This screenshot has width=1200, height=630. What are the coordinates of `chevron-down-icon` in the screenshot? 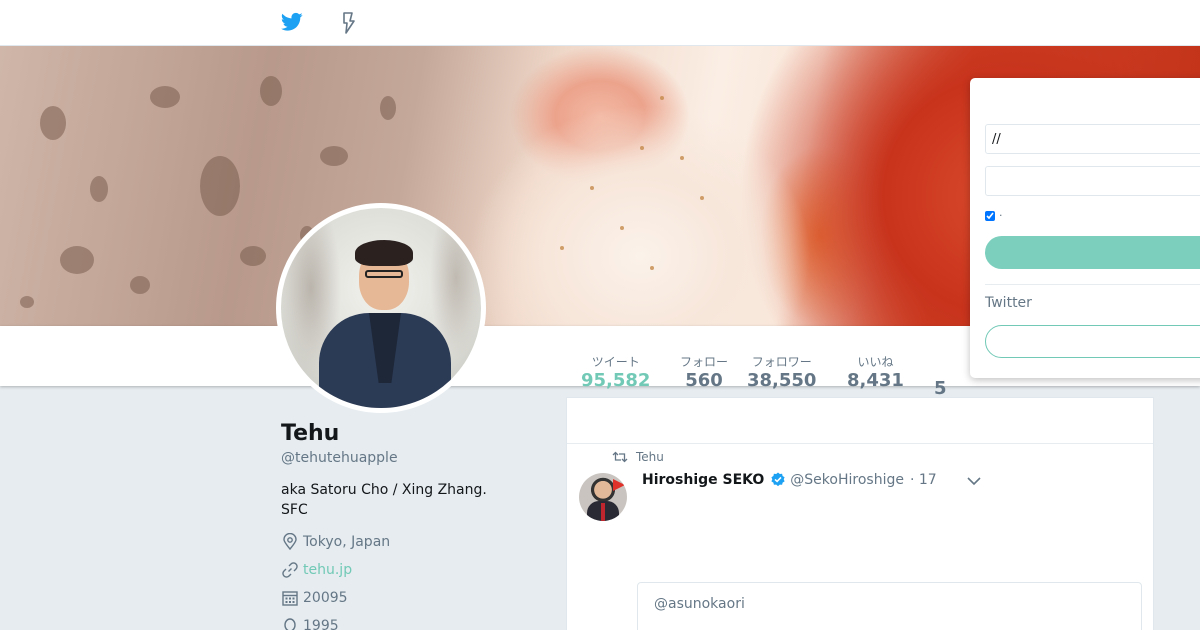 It's located at (974, 481).